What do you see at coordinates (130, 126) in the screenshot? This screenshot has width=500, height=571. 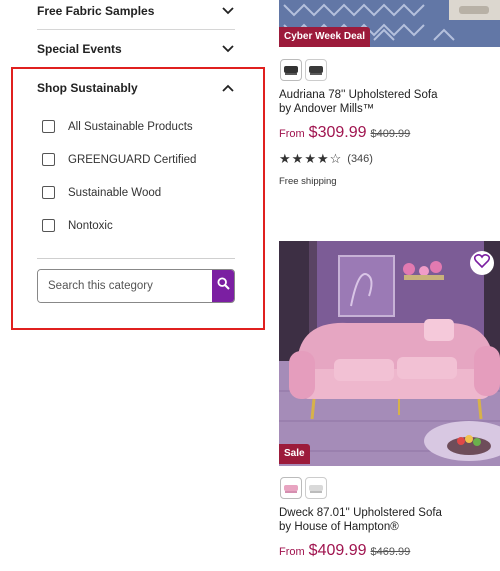 I see `option-label: All Sustainable Products` at bounding box center [130, 126].